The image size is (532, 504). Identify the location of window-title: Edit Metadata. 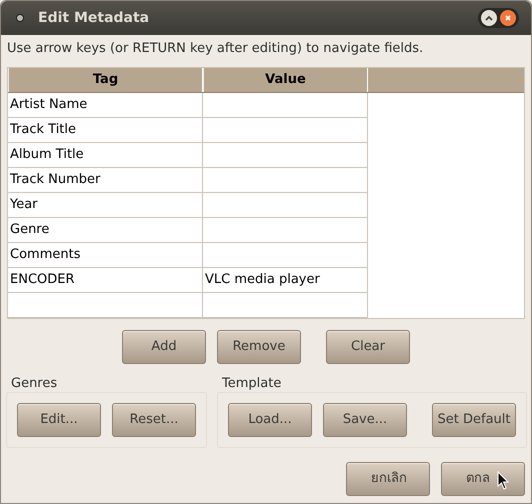
(94, 18).